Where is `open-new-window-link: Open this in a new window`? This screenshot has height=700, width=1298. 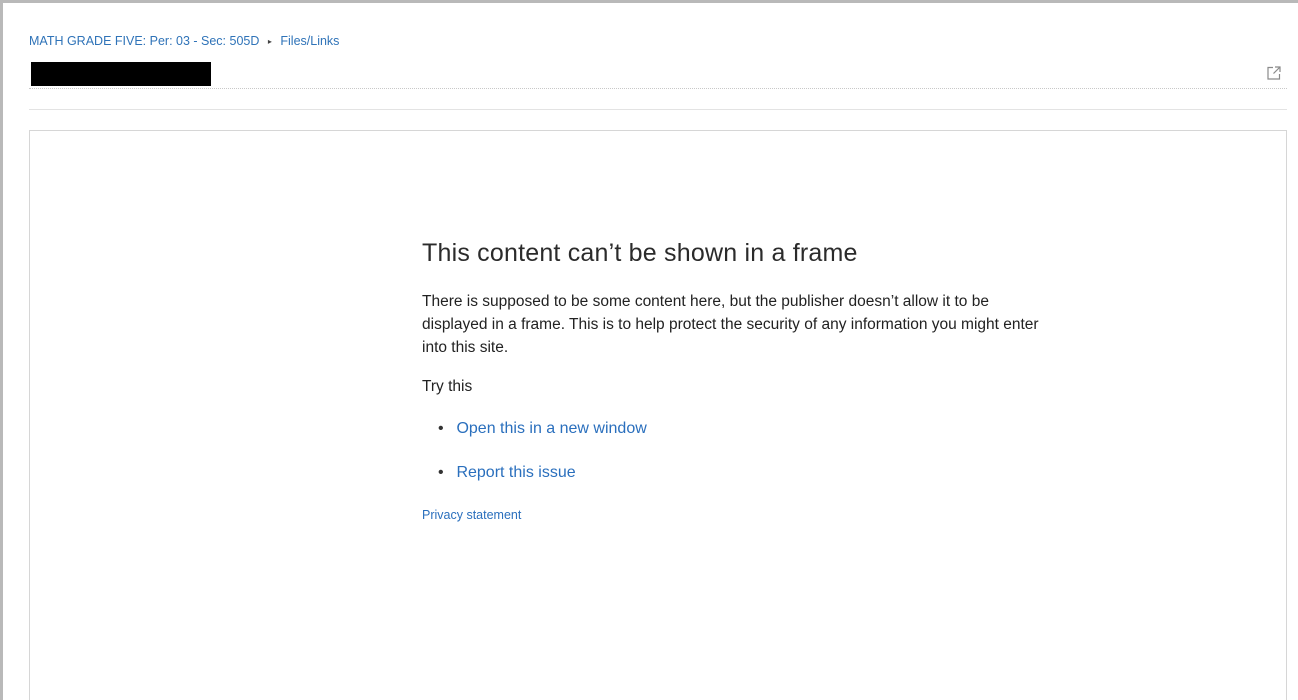 open-new-window-link: Open this in a new window is located at coordinates (551, 428).